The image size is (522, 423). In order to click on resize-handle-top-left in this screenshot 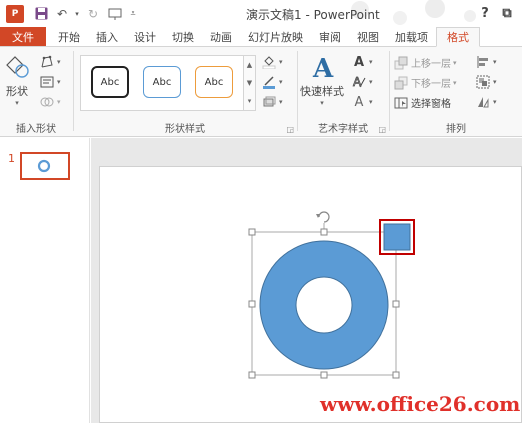, I will do `click(252, 232)`.